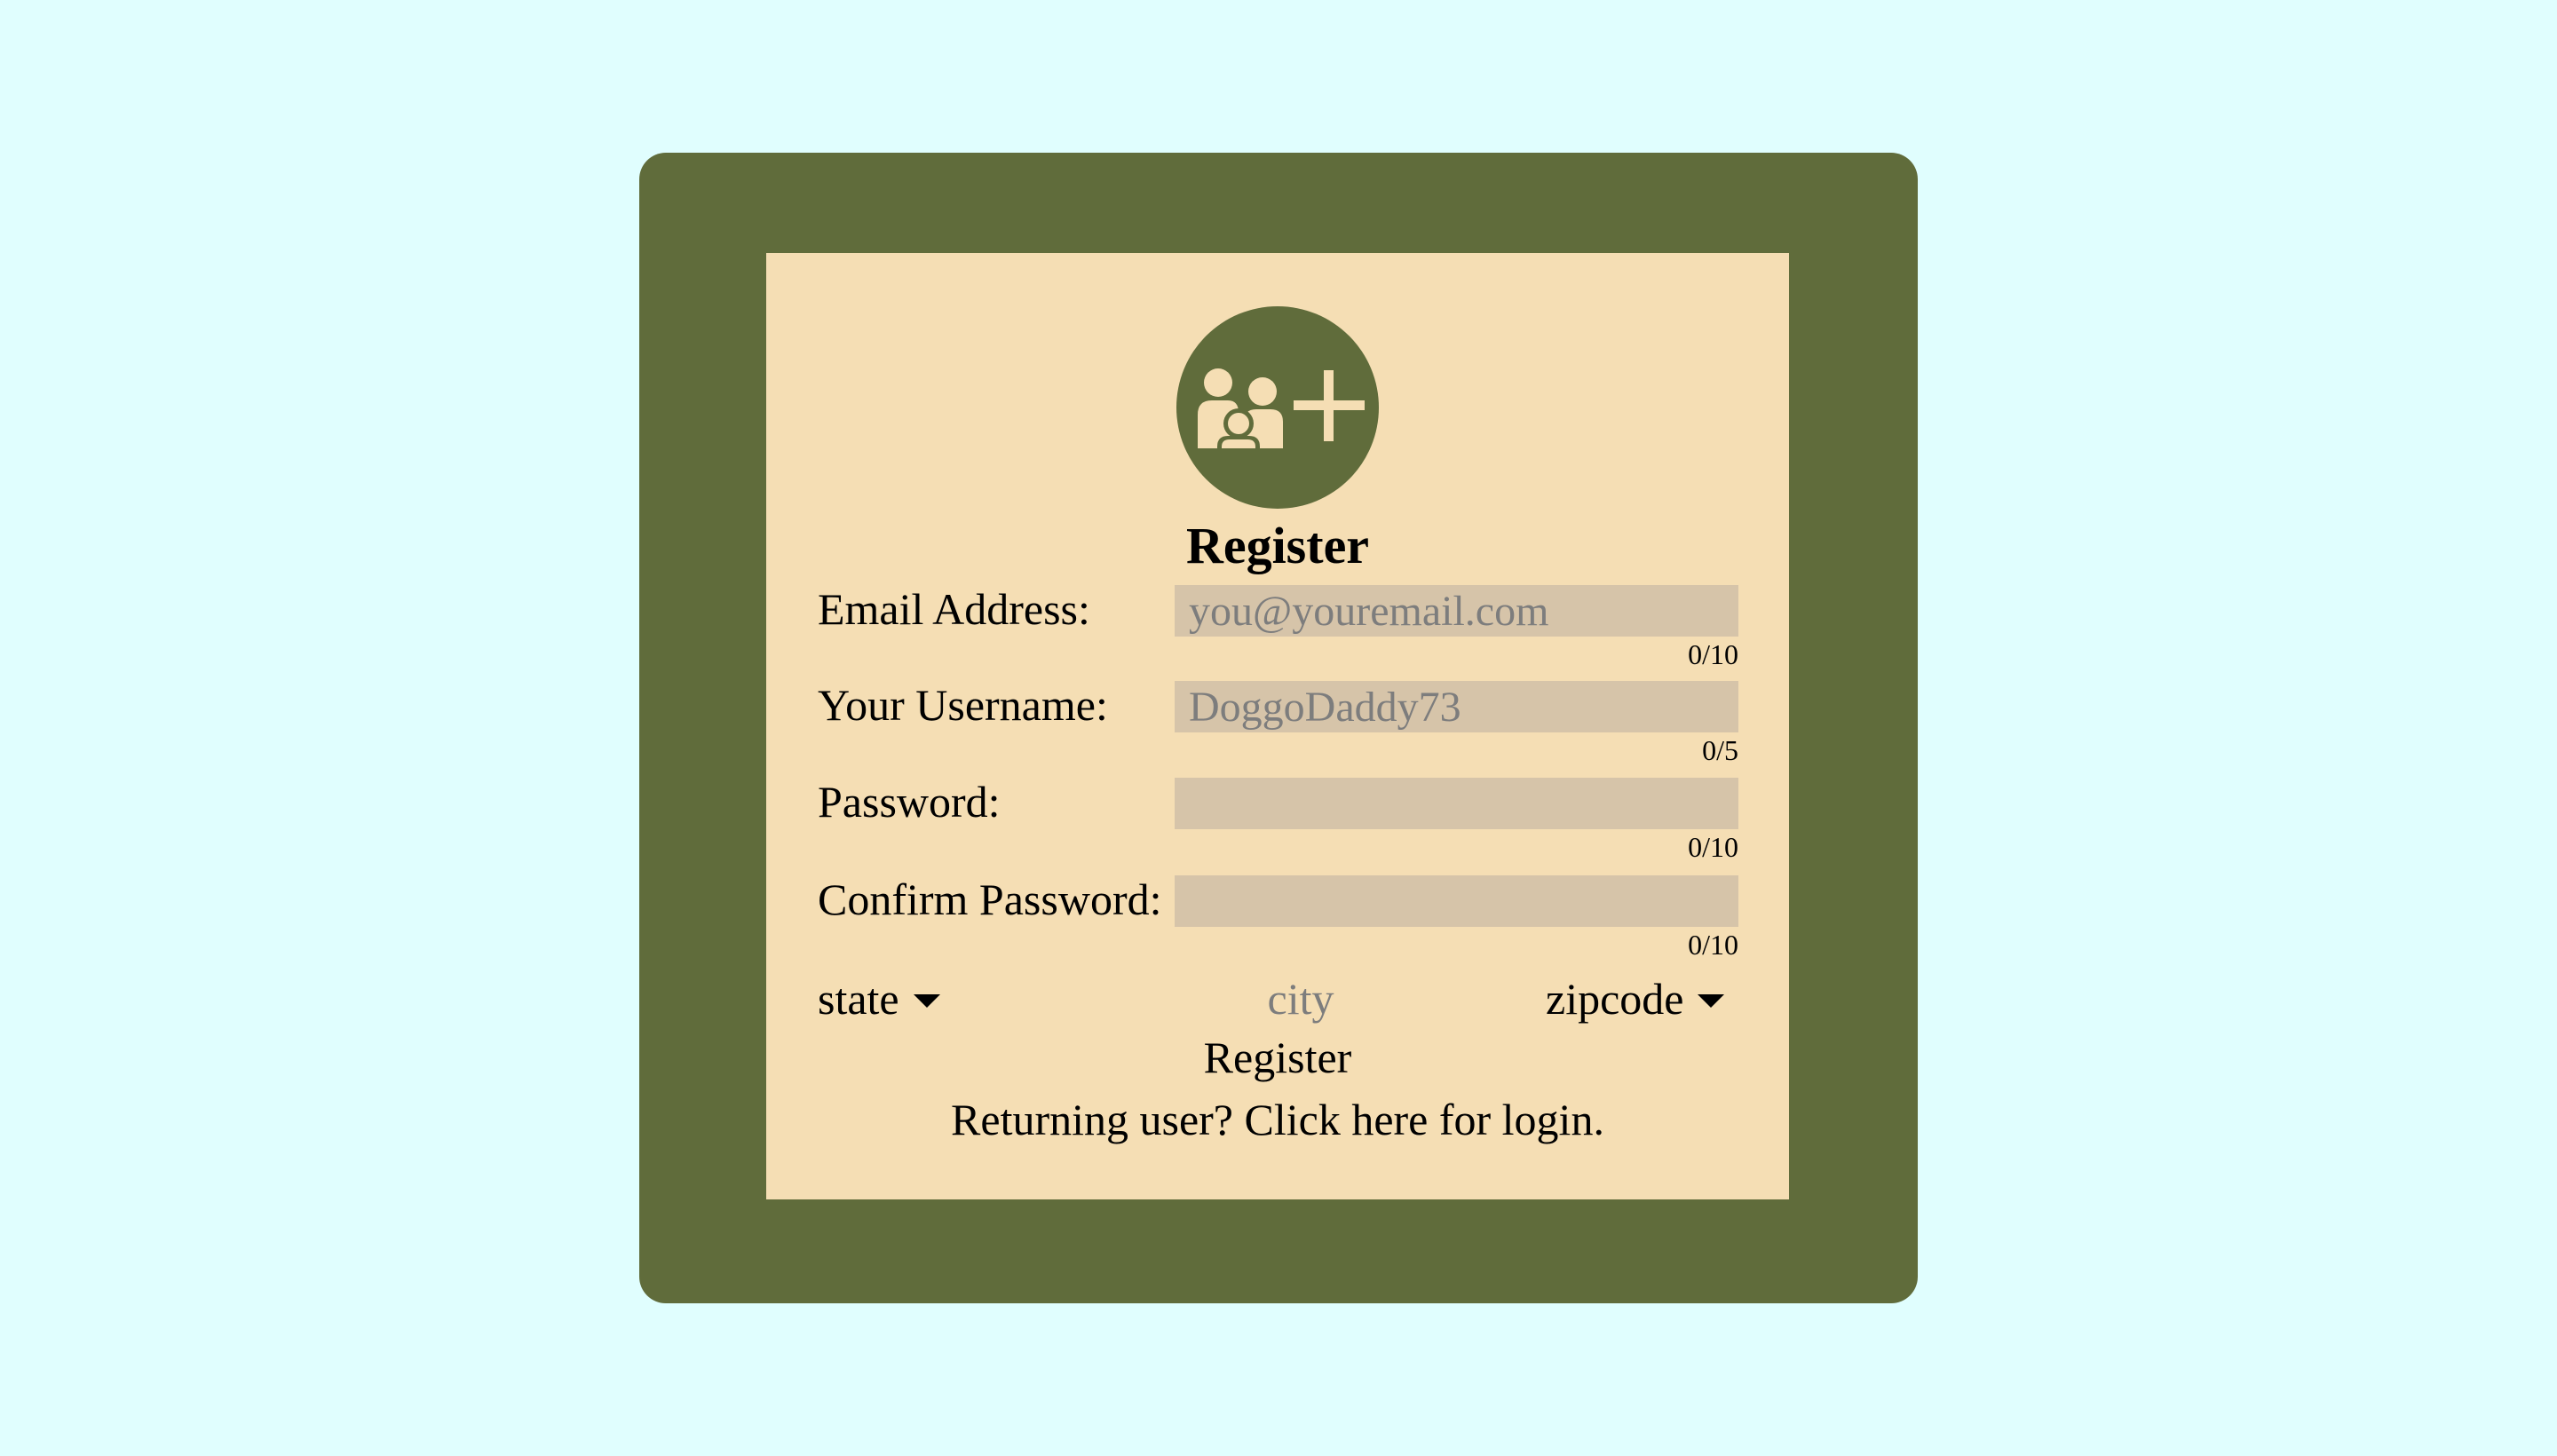 Image resolution: width=2557 pixels, height=1456 pixels. I want to click on state-select-label: state, so click(858, 999).